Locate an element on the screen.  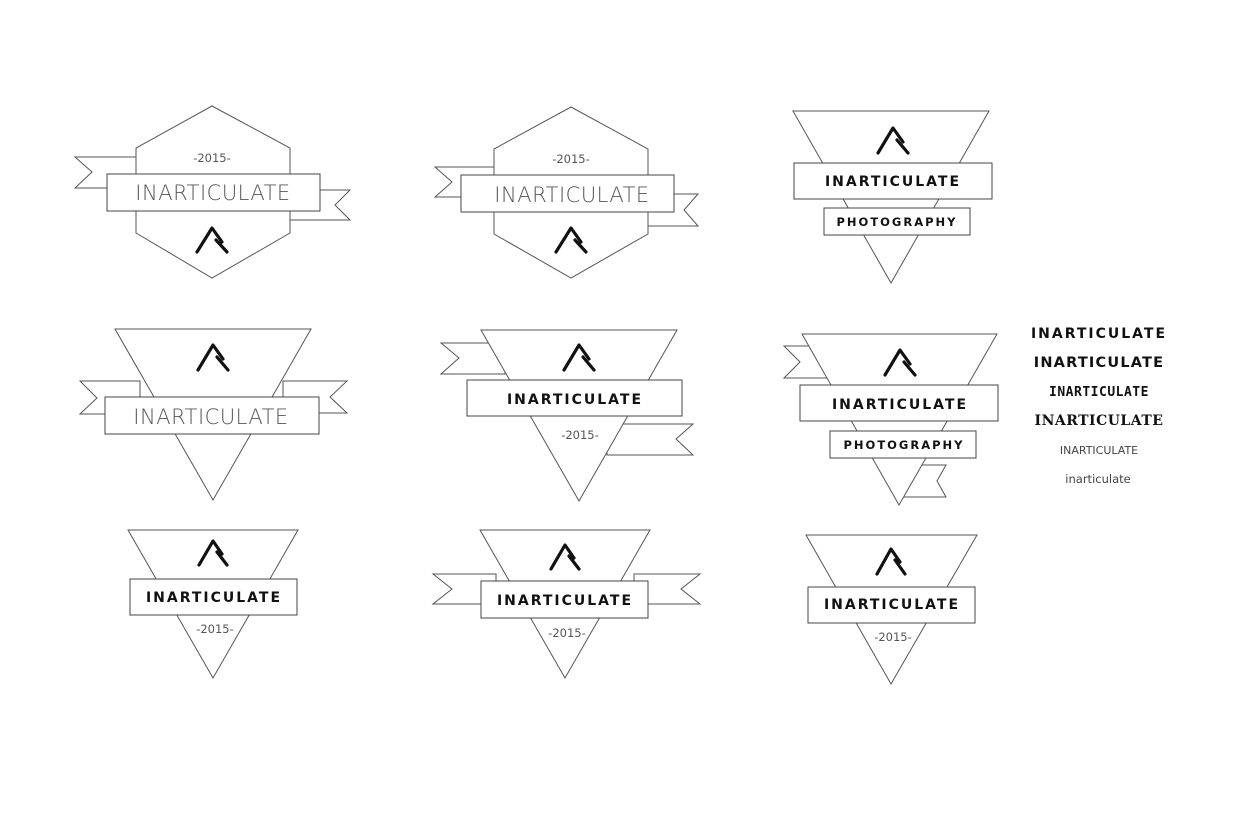
badge-triangle-small-1: INARTICULATE -2015- is located at coordinates (213, 604).